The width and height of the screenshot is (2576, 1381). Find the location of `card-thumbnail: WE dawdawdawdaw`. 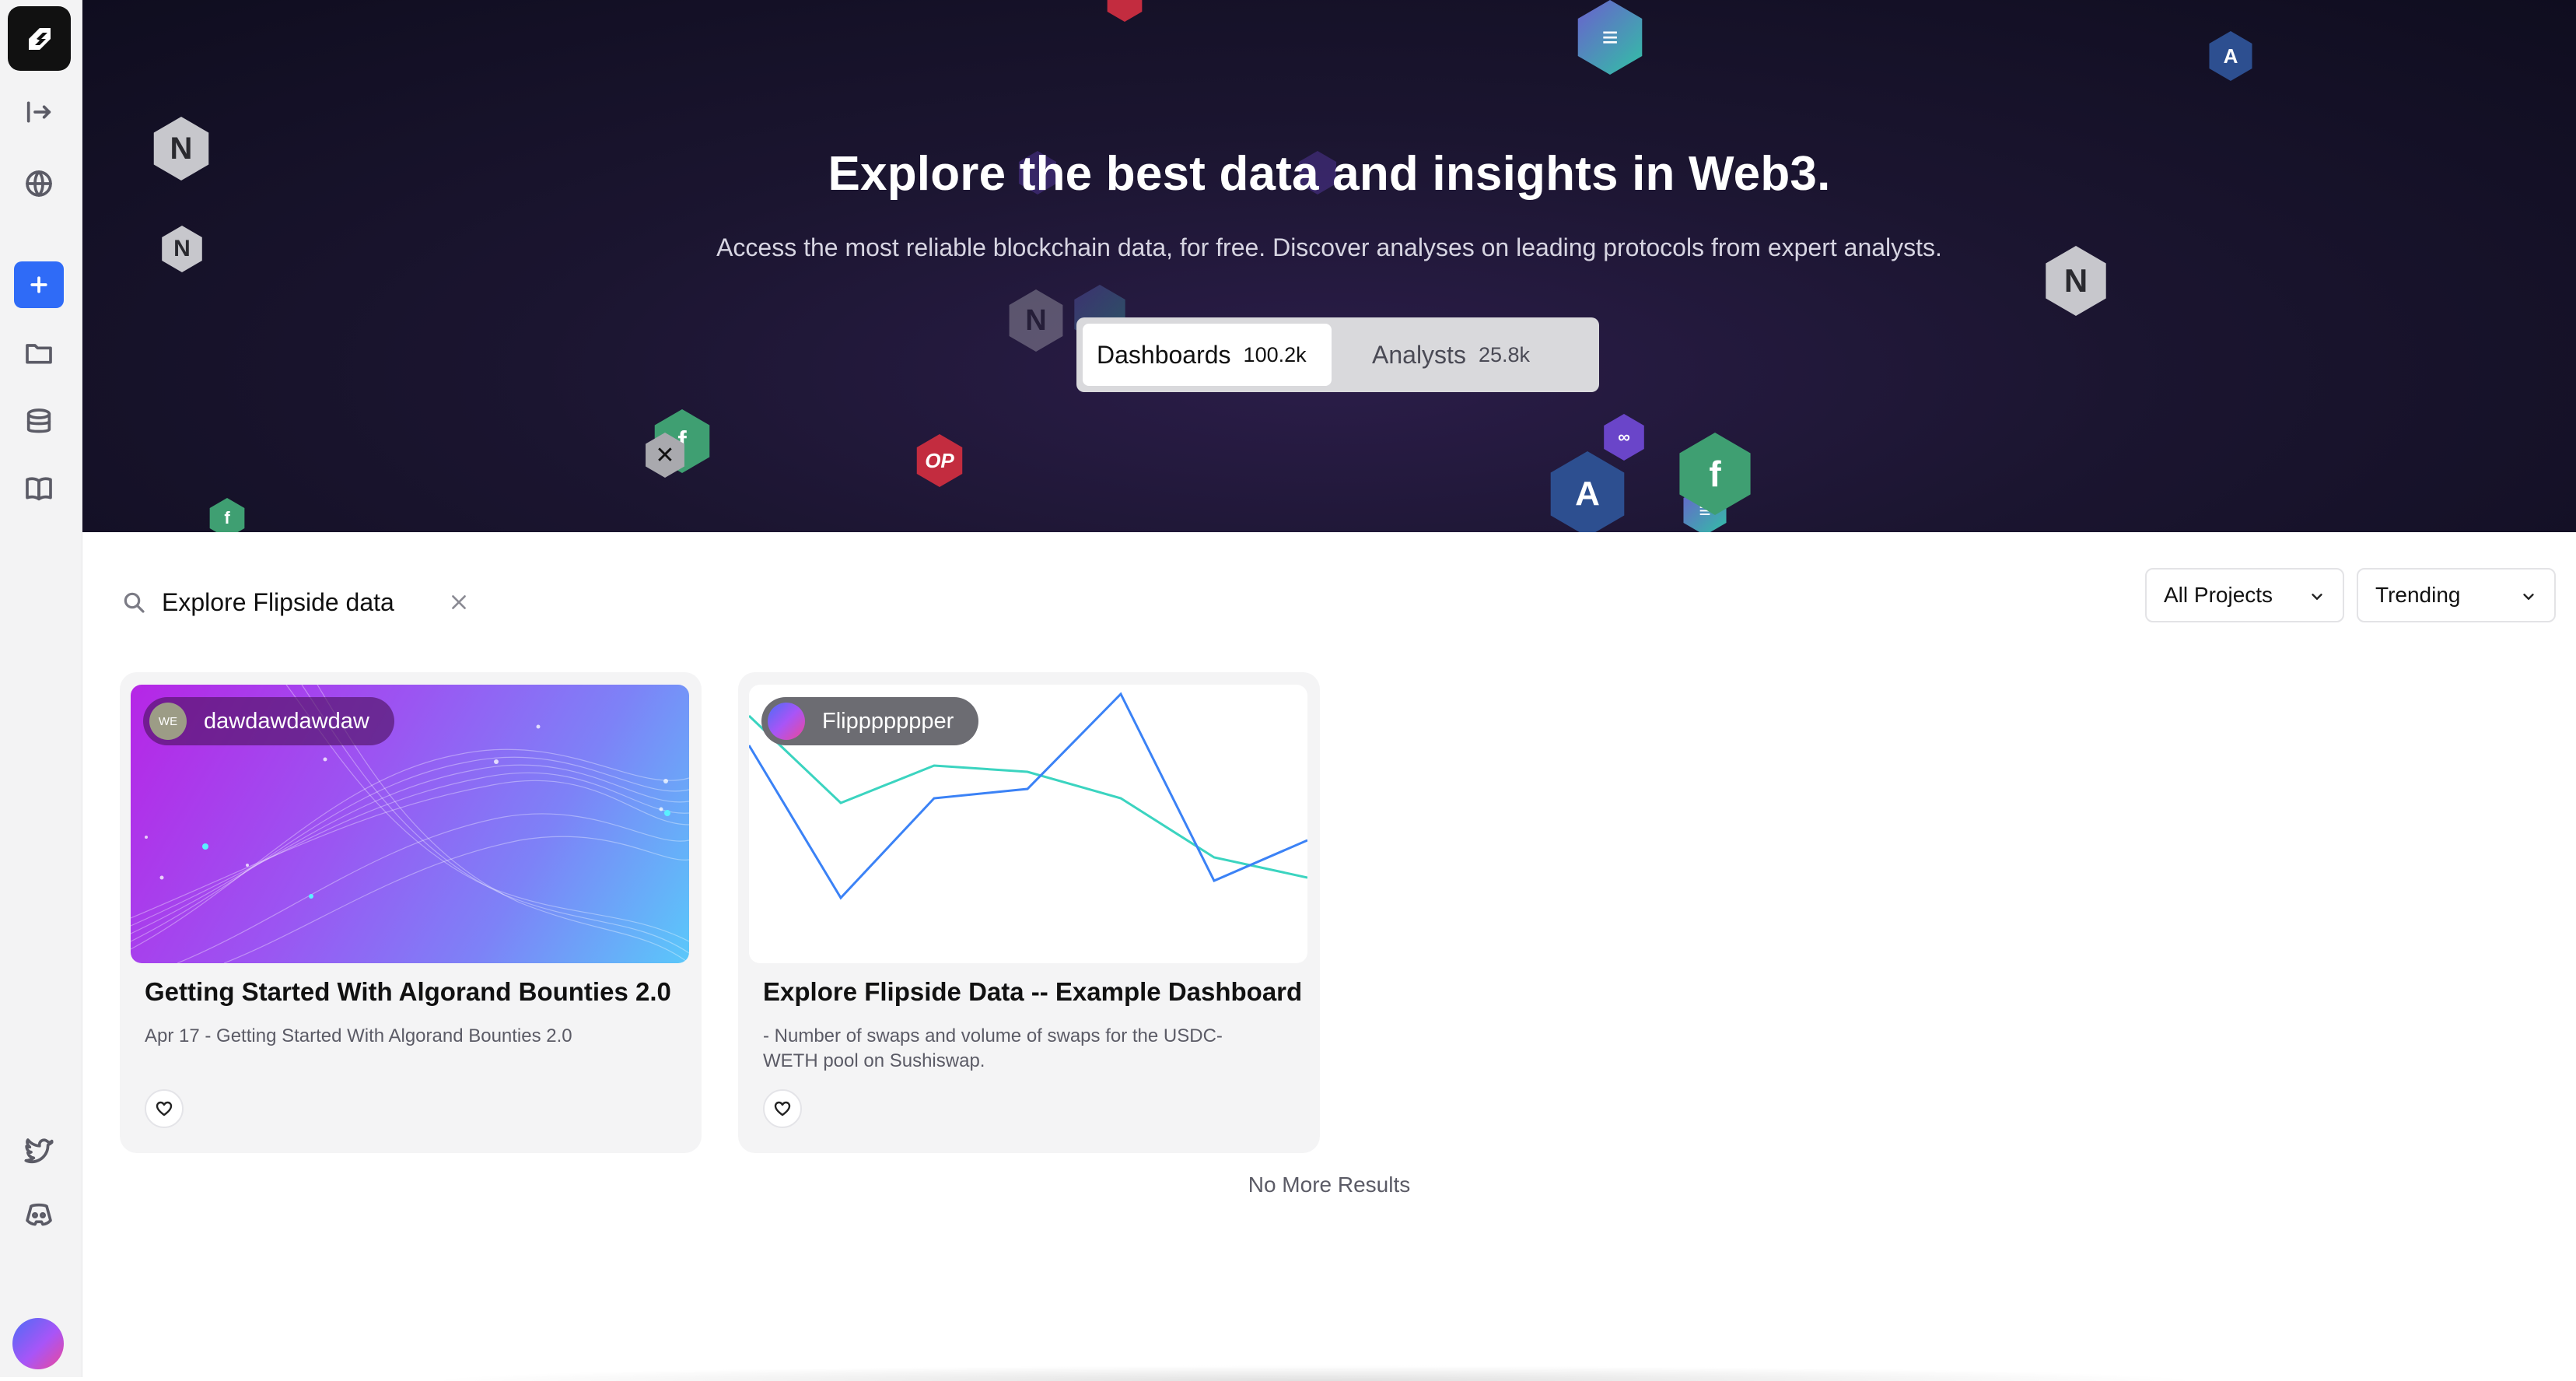

card-thumbnail: WE dawdawdawdaw is located at coordinates (410, 824).